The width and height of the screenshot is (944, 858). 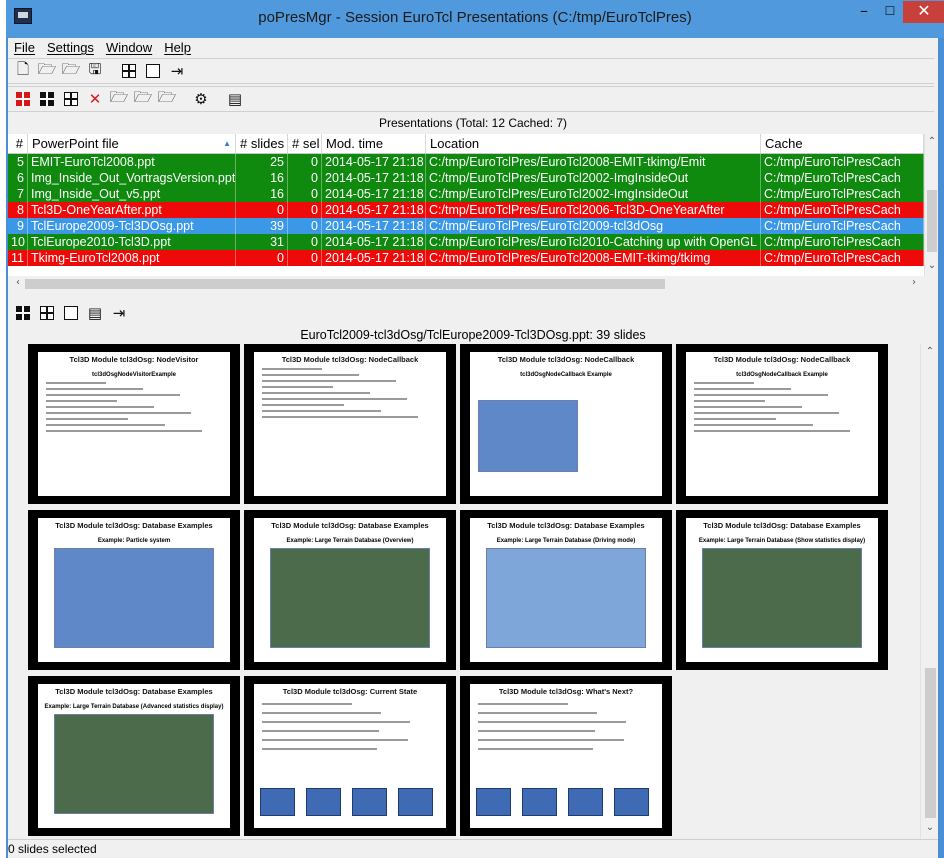 I want to click on maximize-button: ☐, so click(x=890, y=12).